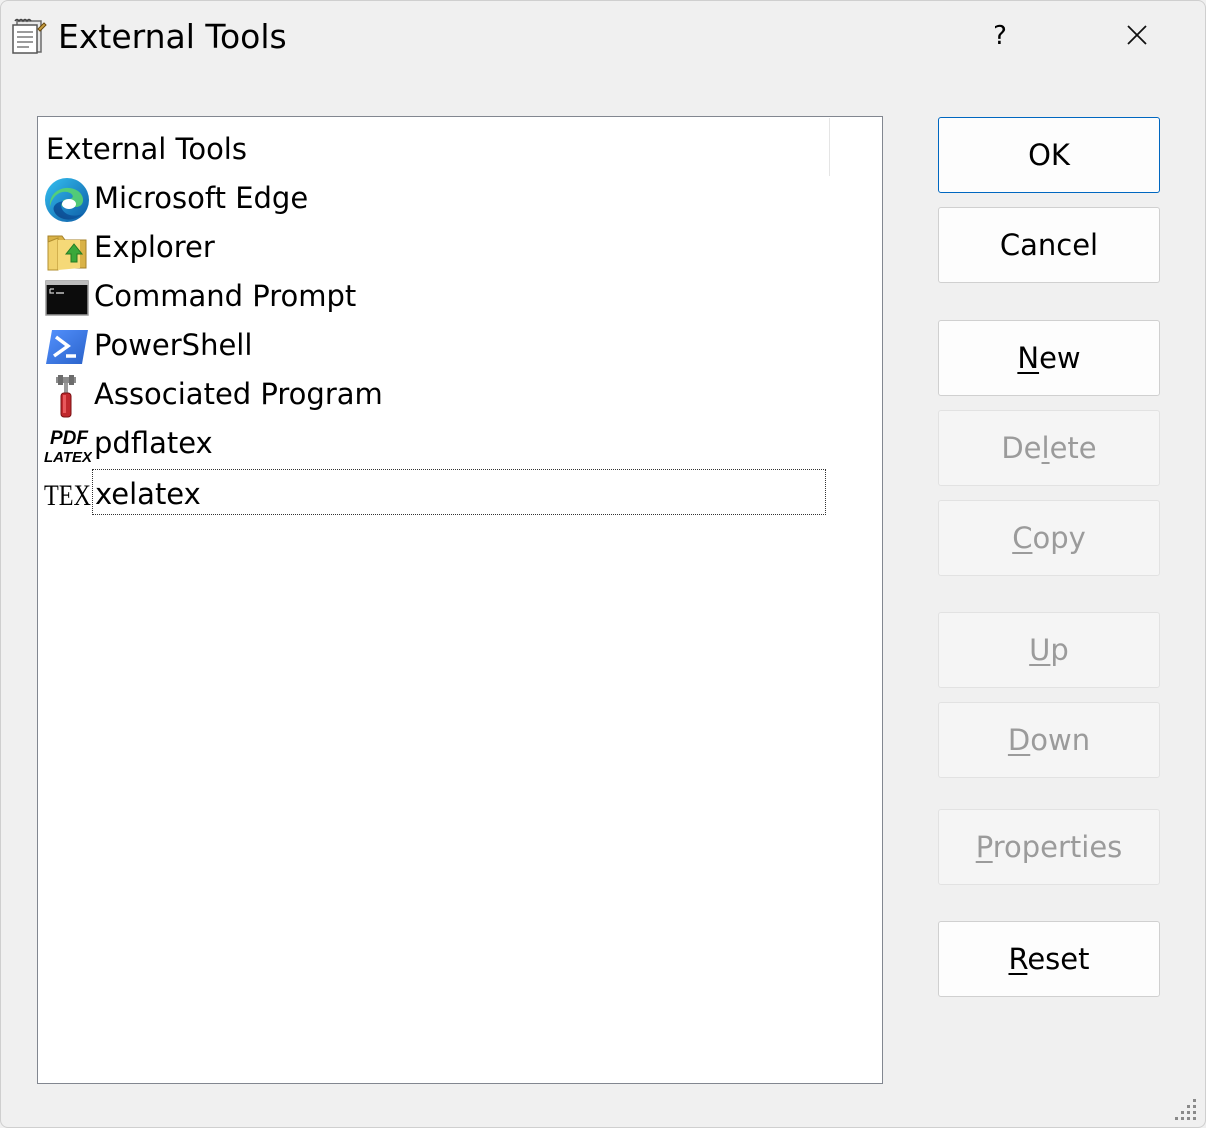  Describe the element at coordinates (436, 297) in the screenshot. I see `list-item-command-prompt: Command Prompt` at that location.